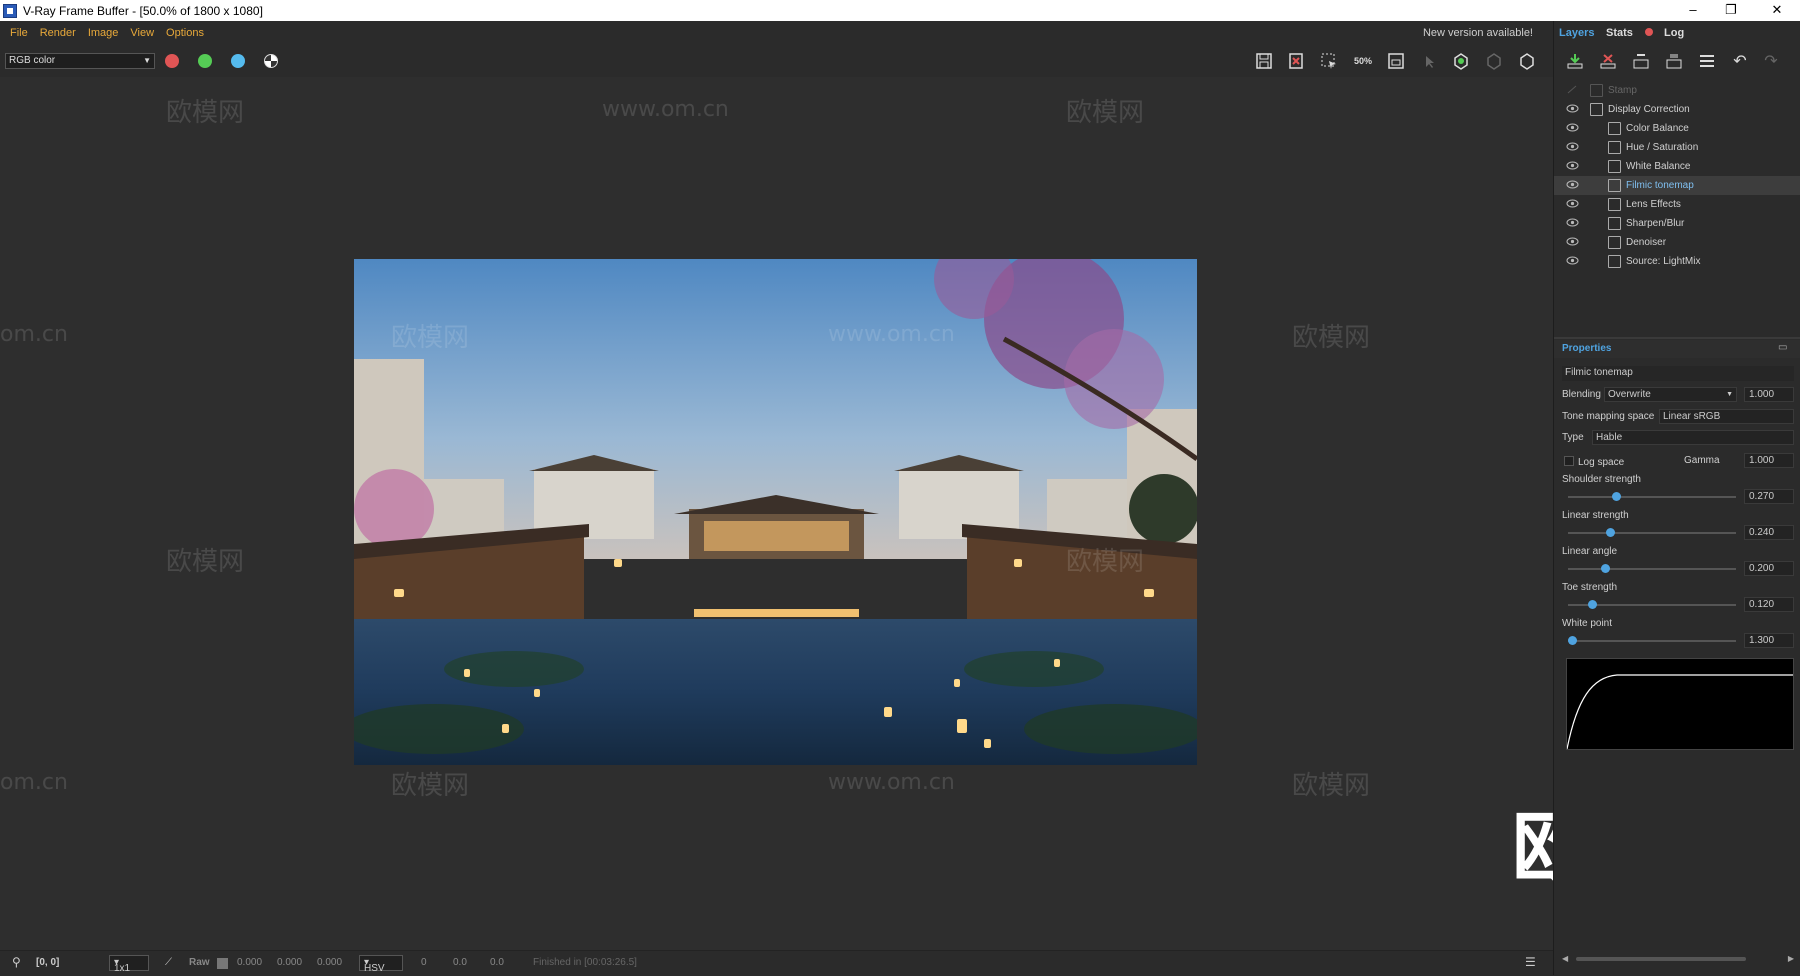 The image size is (1800, 976). What do you see at coordinates (1726, 416) in the screenshot?
I see `tone-space-select: Linear sRGB` at bounding box center [1726, 416].